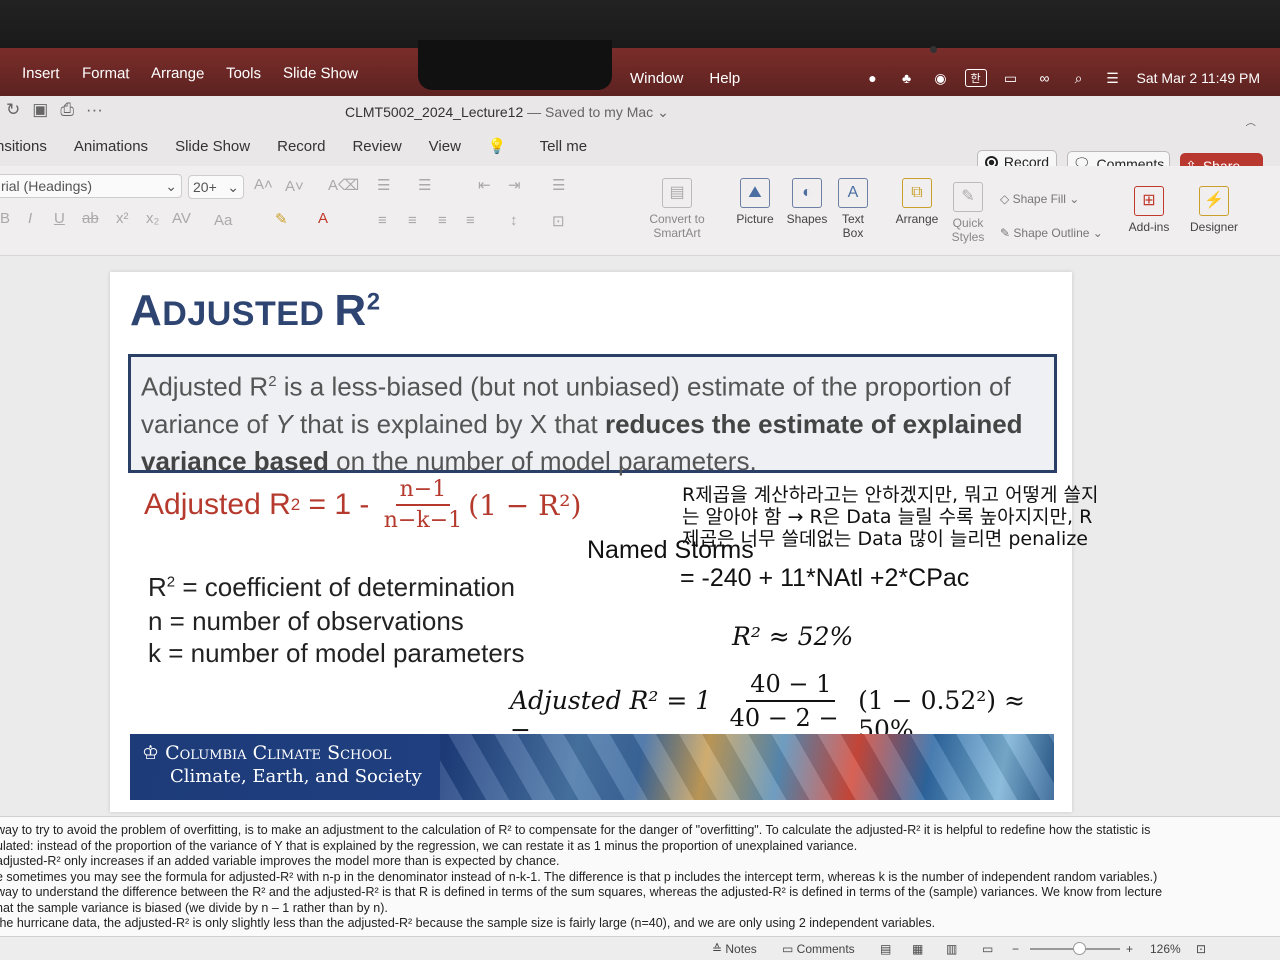 The image size is (1280, 960). I want to click on add-ins-label: Add-ins, so click(1149, 227).